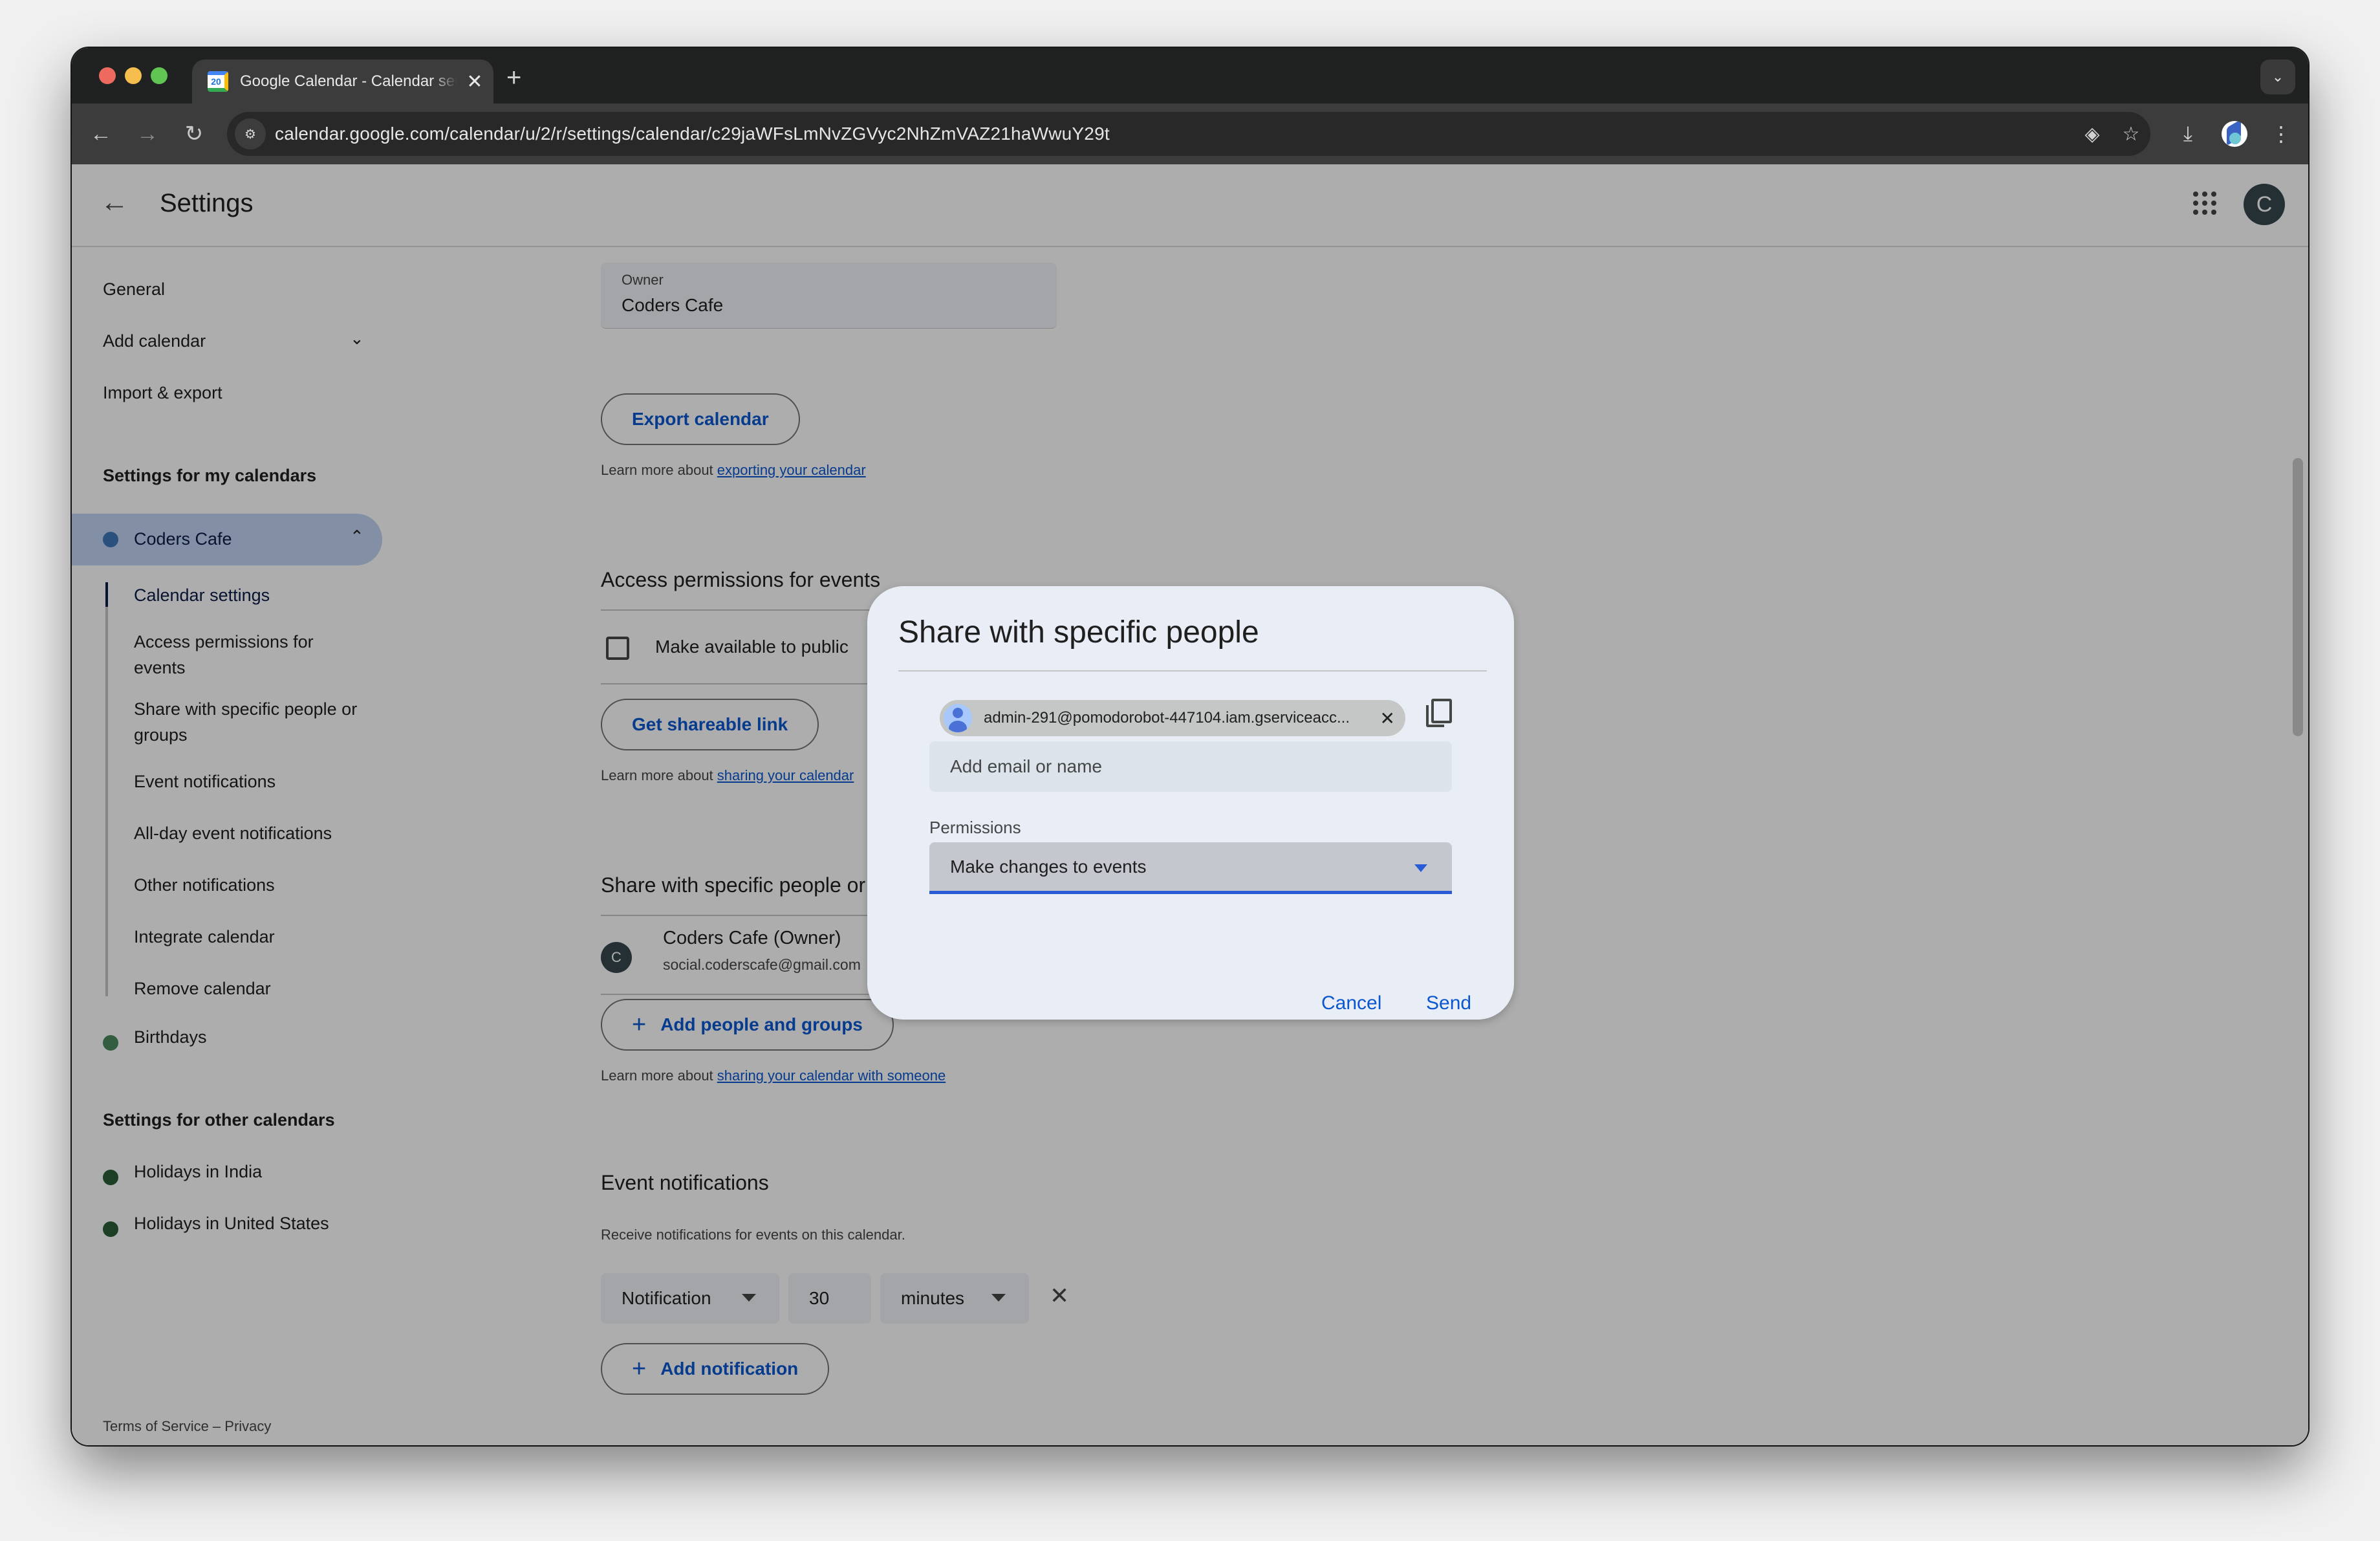 This screenshot has width=2380, height=1541. Describe the element at coordinates (2092, 134) in the screenshot. I see `google-lens-icon: ◈` at that location.